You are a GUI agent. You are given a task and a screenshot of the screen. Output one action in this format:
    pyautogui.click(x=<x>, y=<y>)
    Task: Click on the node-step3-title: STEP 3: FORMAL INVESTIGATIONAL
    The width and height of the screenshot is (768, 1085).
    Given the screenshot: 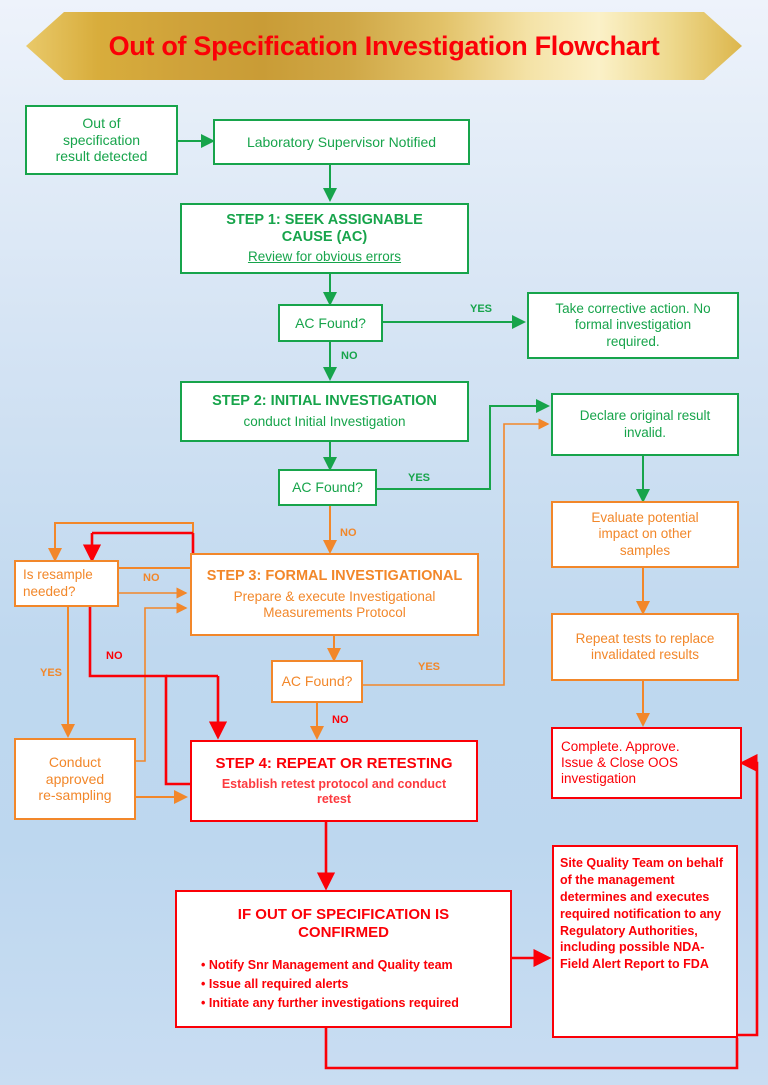 What is the action you would take?
    pyautogui.click(x=334, y=576)
    